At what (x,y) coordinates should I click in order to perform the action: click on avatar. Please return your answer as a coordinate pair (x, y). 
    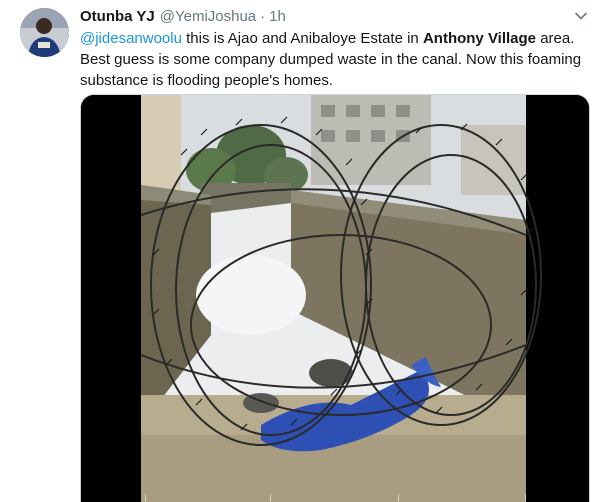
    Looking at the image, I should click on (44, 32).